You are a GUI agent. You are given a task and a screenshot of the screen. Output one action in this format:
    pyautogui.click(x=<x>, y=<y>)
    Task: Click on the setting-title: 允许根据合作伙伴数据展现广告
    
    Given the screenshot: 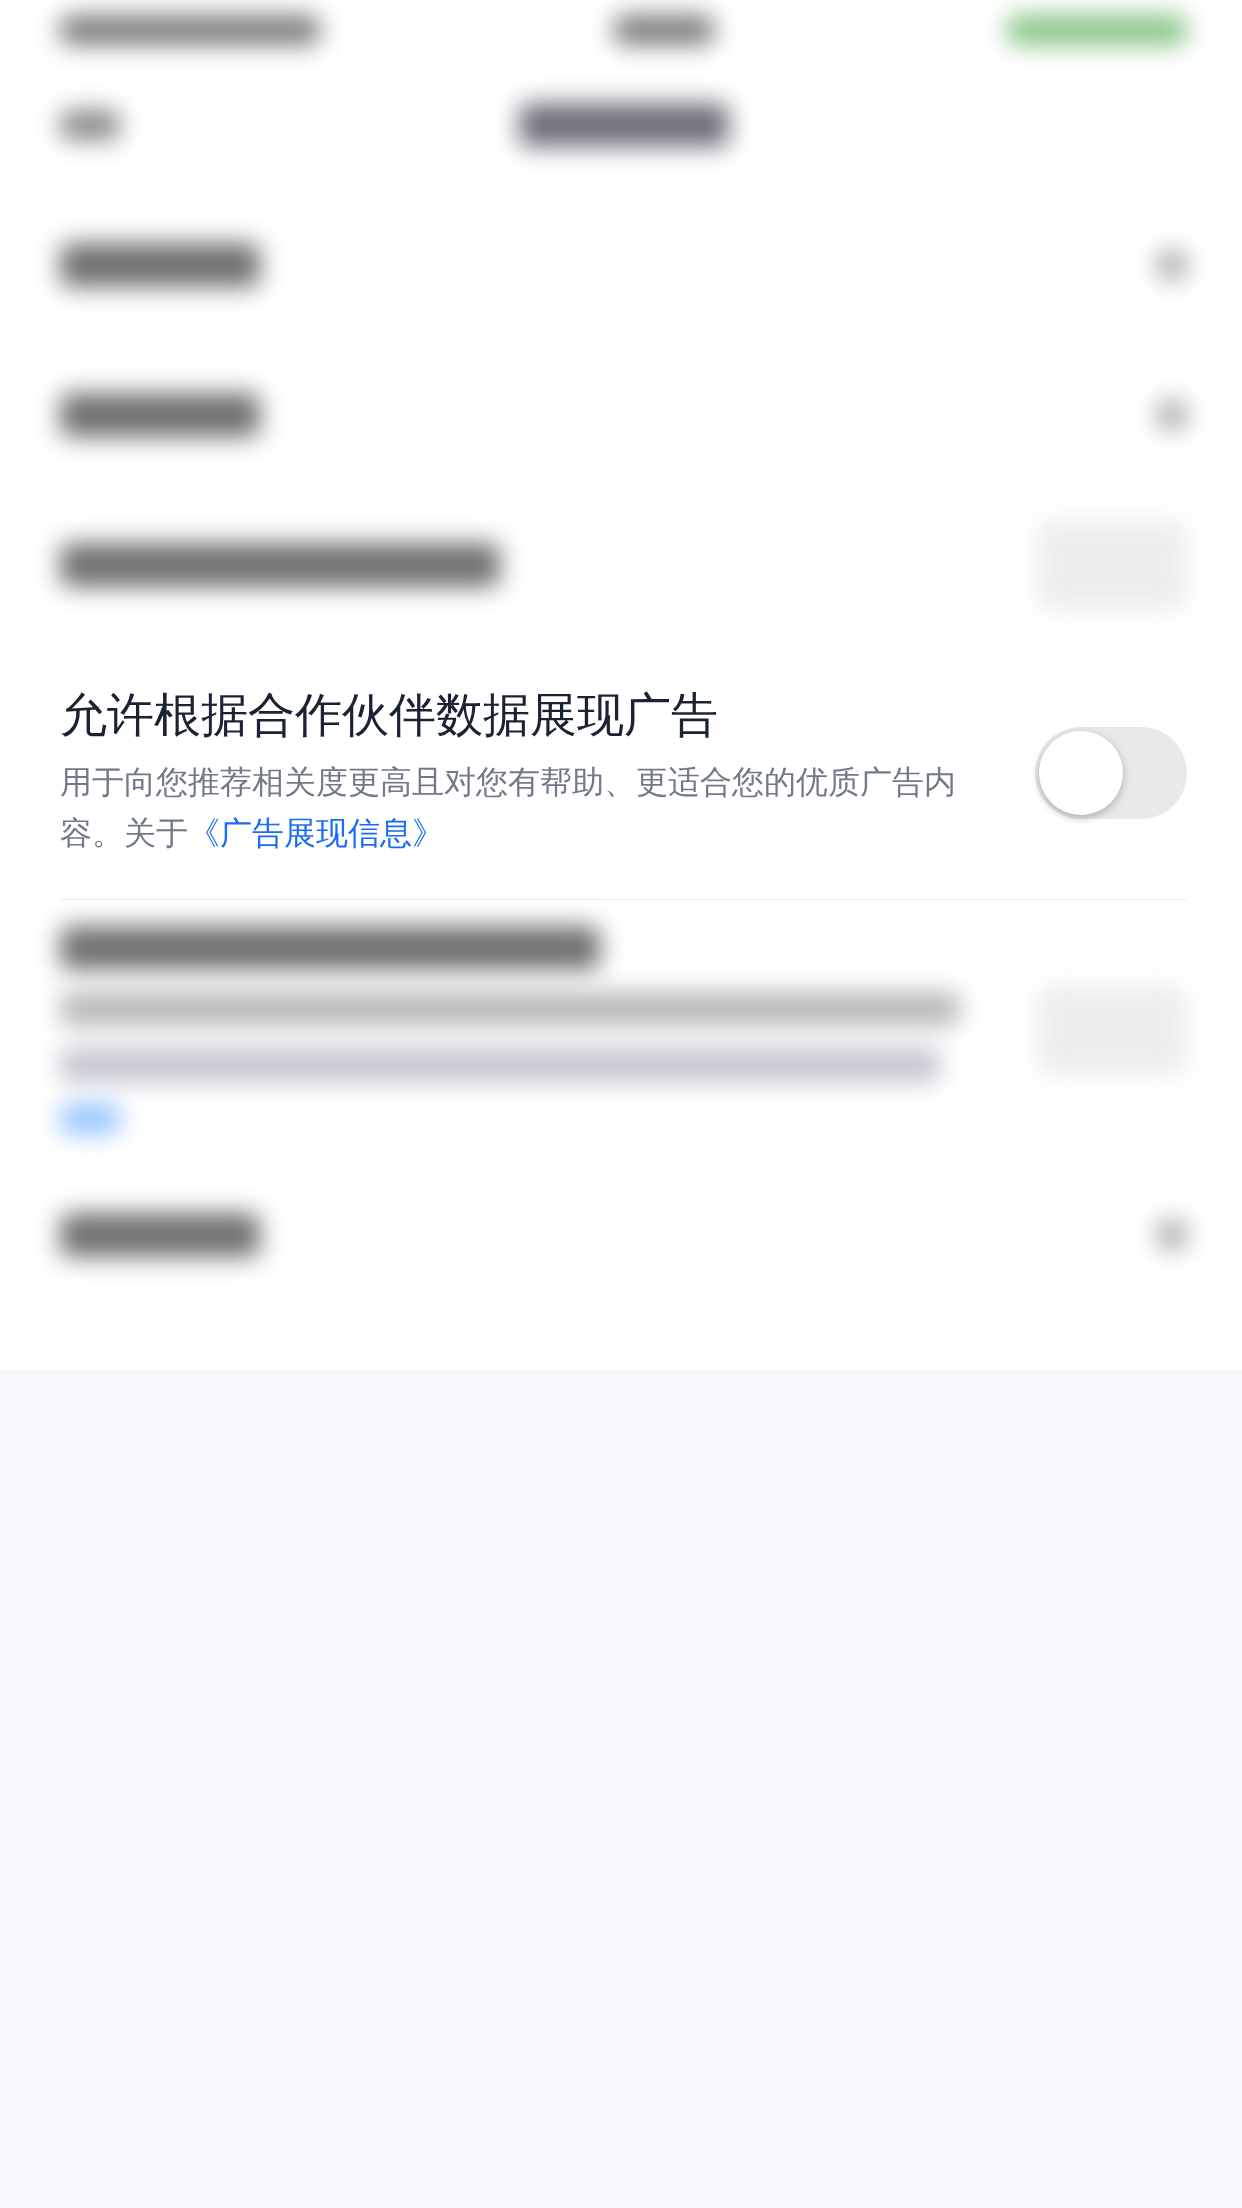 What is the action you would take?
    pyautogui.click(x=389, y=715)
    